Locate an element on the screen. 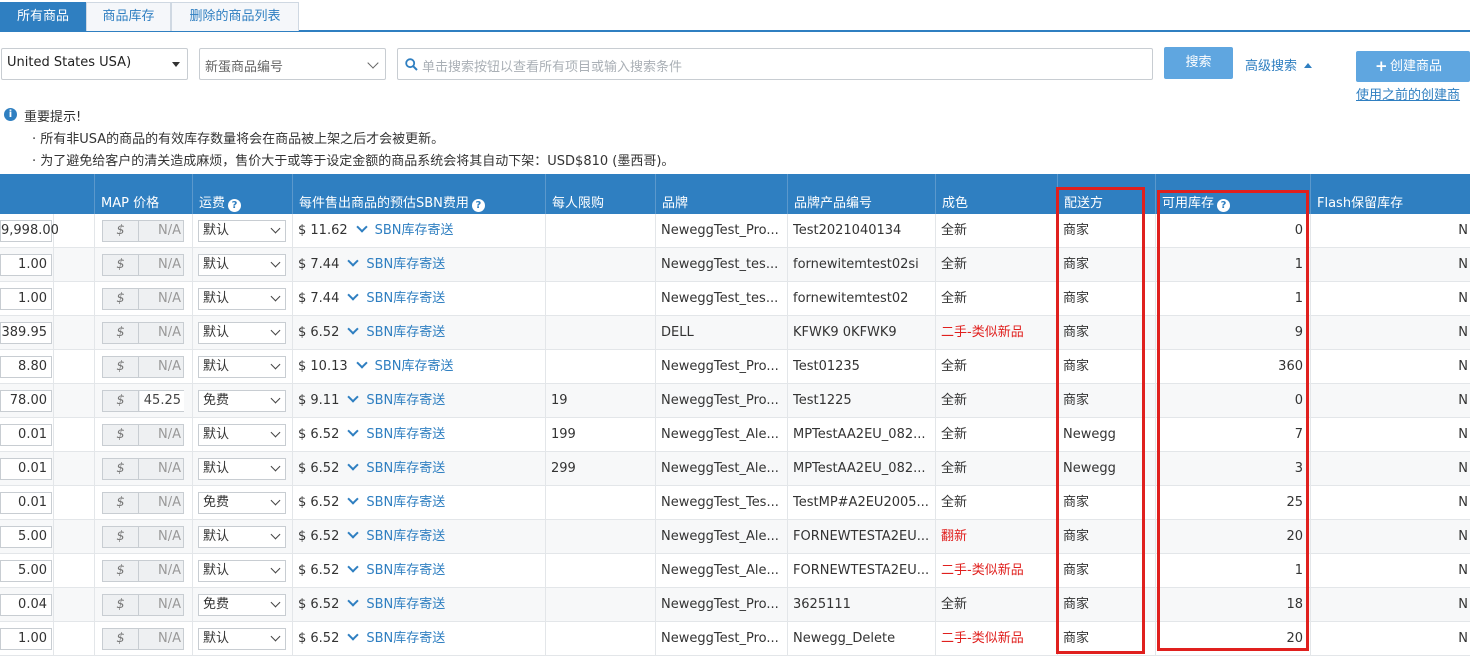  sbn-fee-cell: $ 6.52 SBN库存寄送 is located at coordinates (420, 469).